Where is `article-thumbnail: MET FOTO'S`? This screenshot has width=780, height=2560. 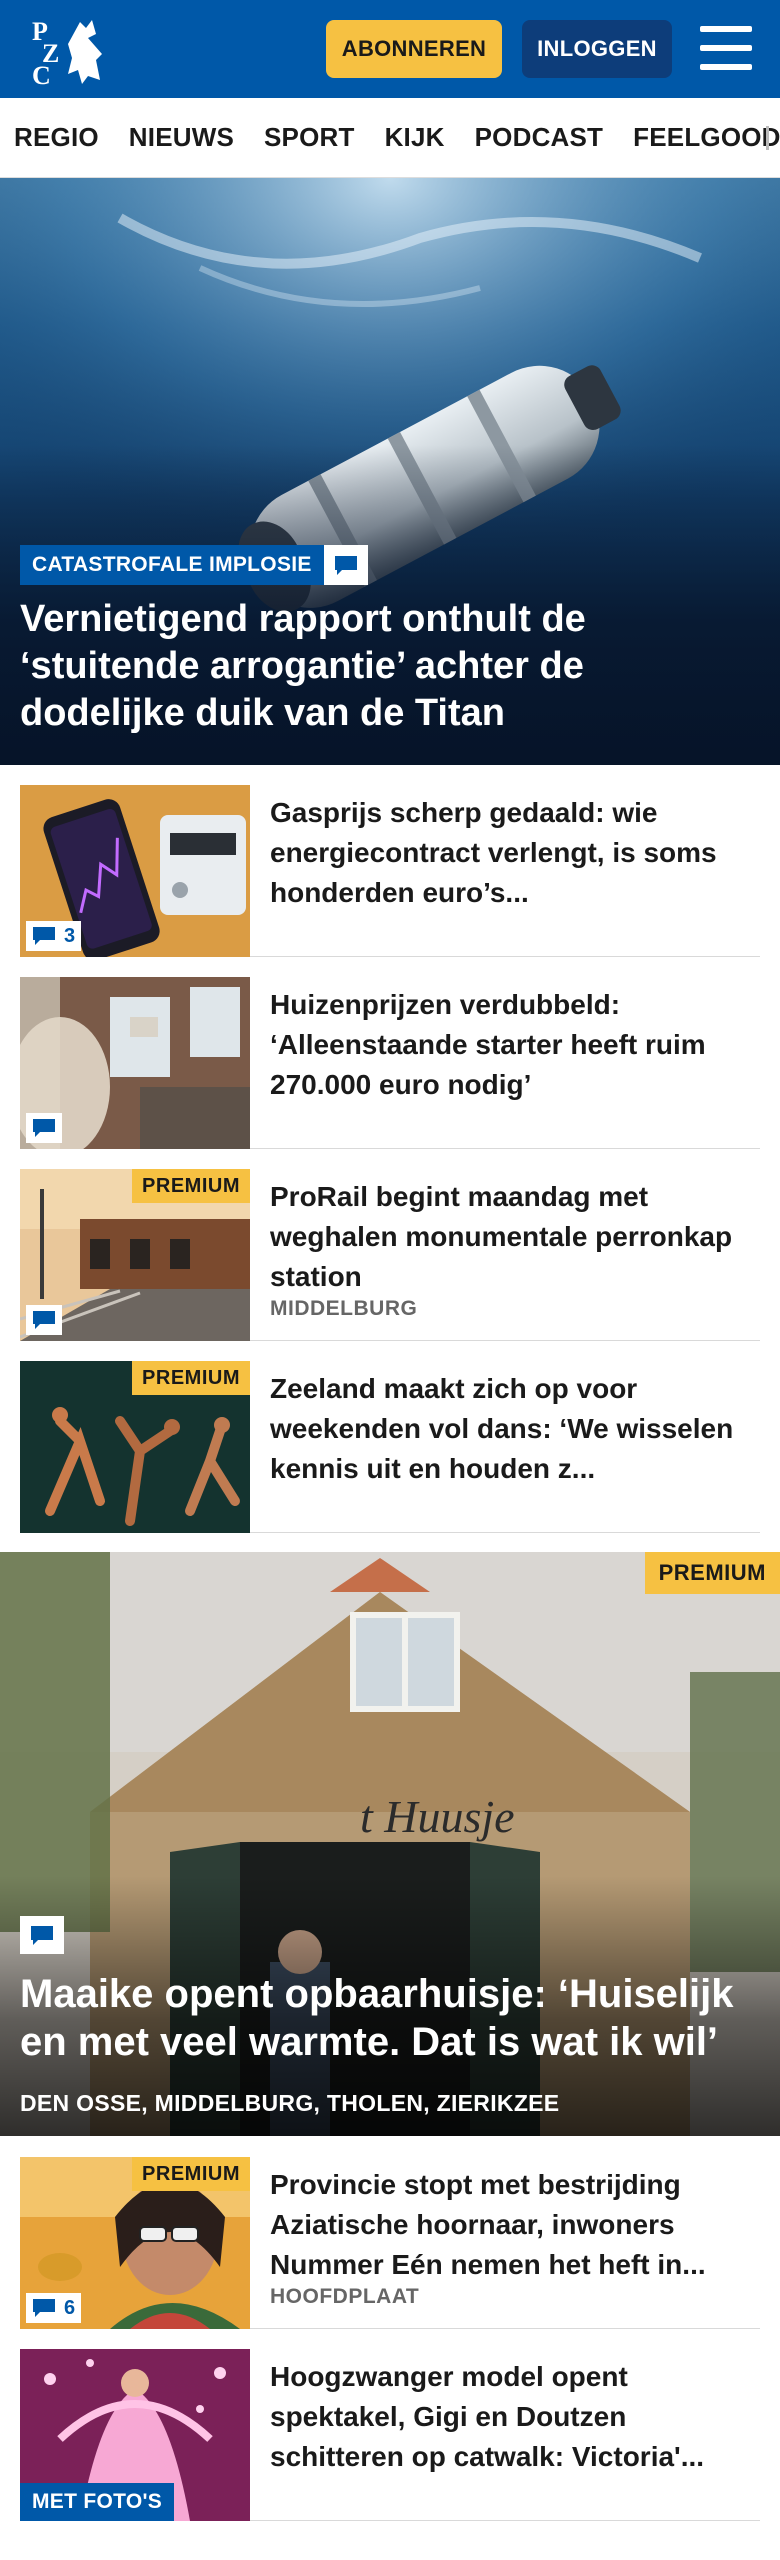
article-thumbnail: MET FOTO'S is located at coordinates (135, 2435).